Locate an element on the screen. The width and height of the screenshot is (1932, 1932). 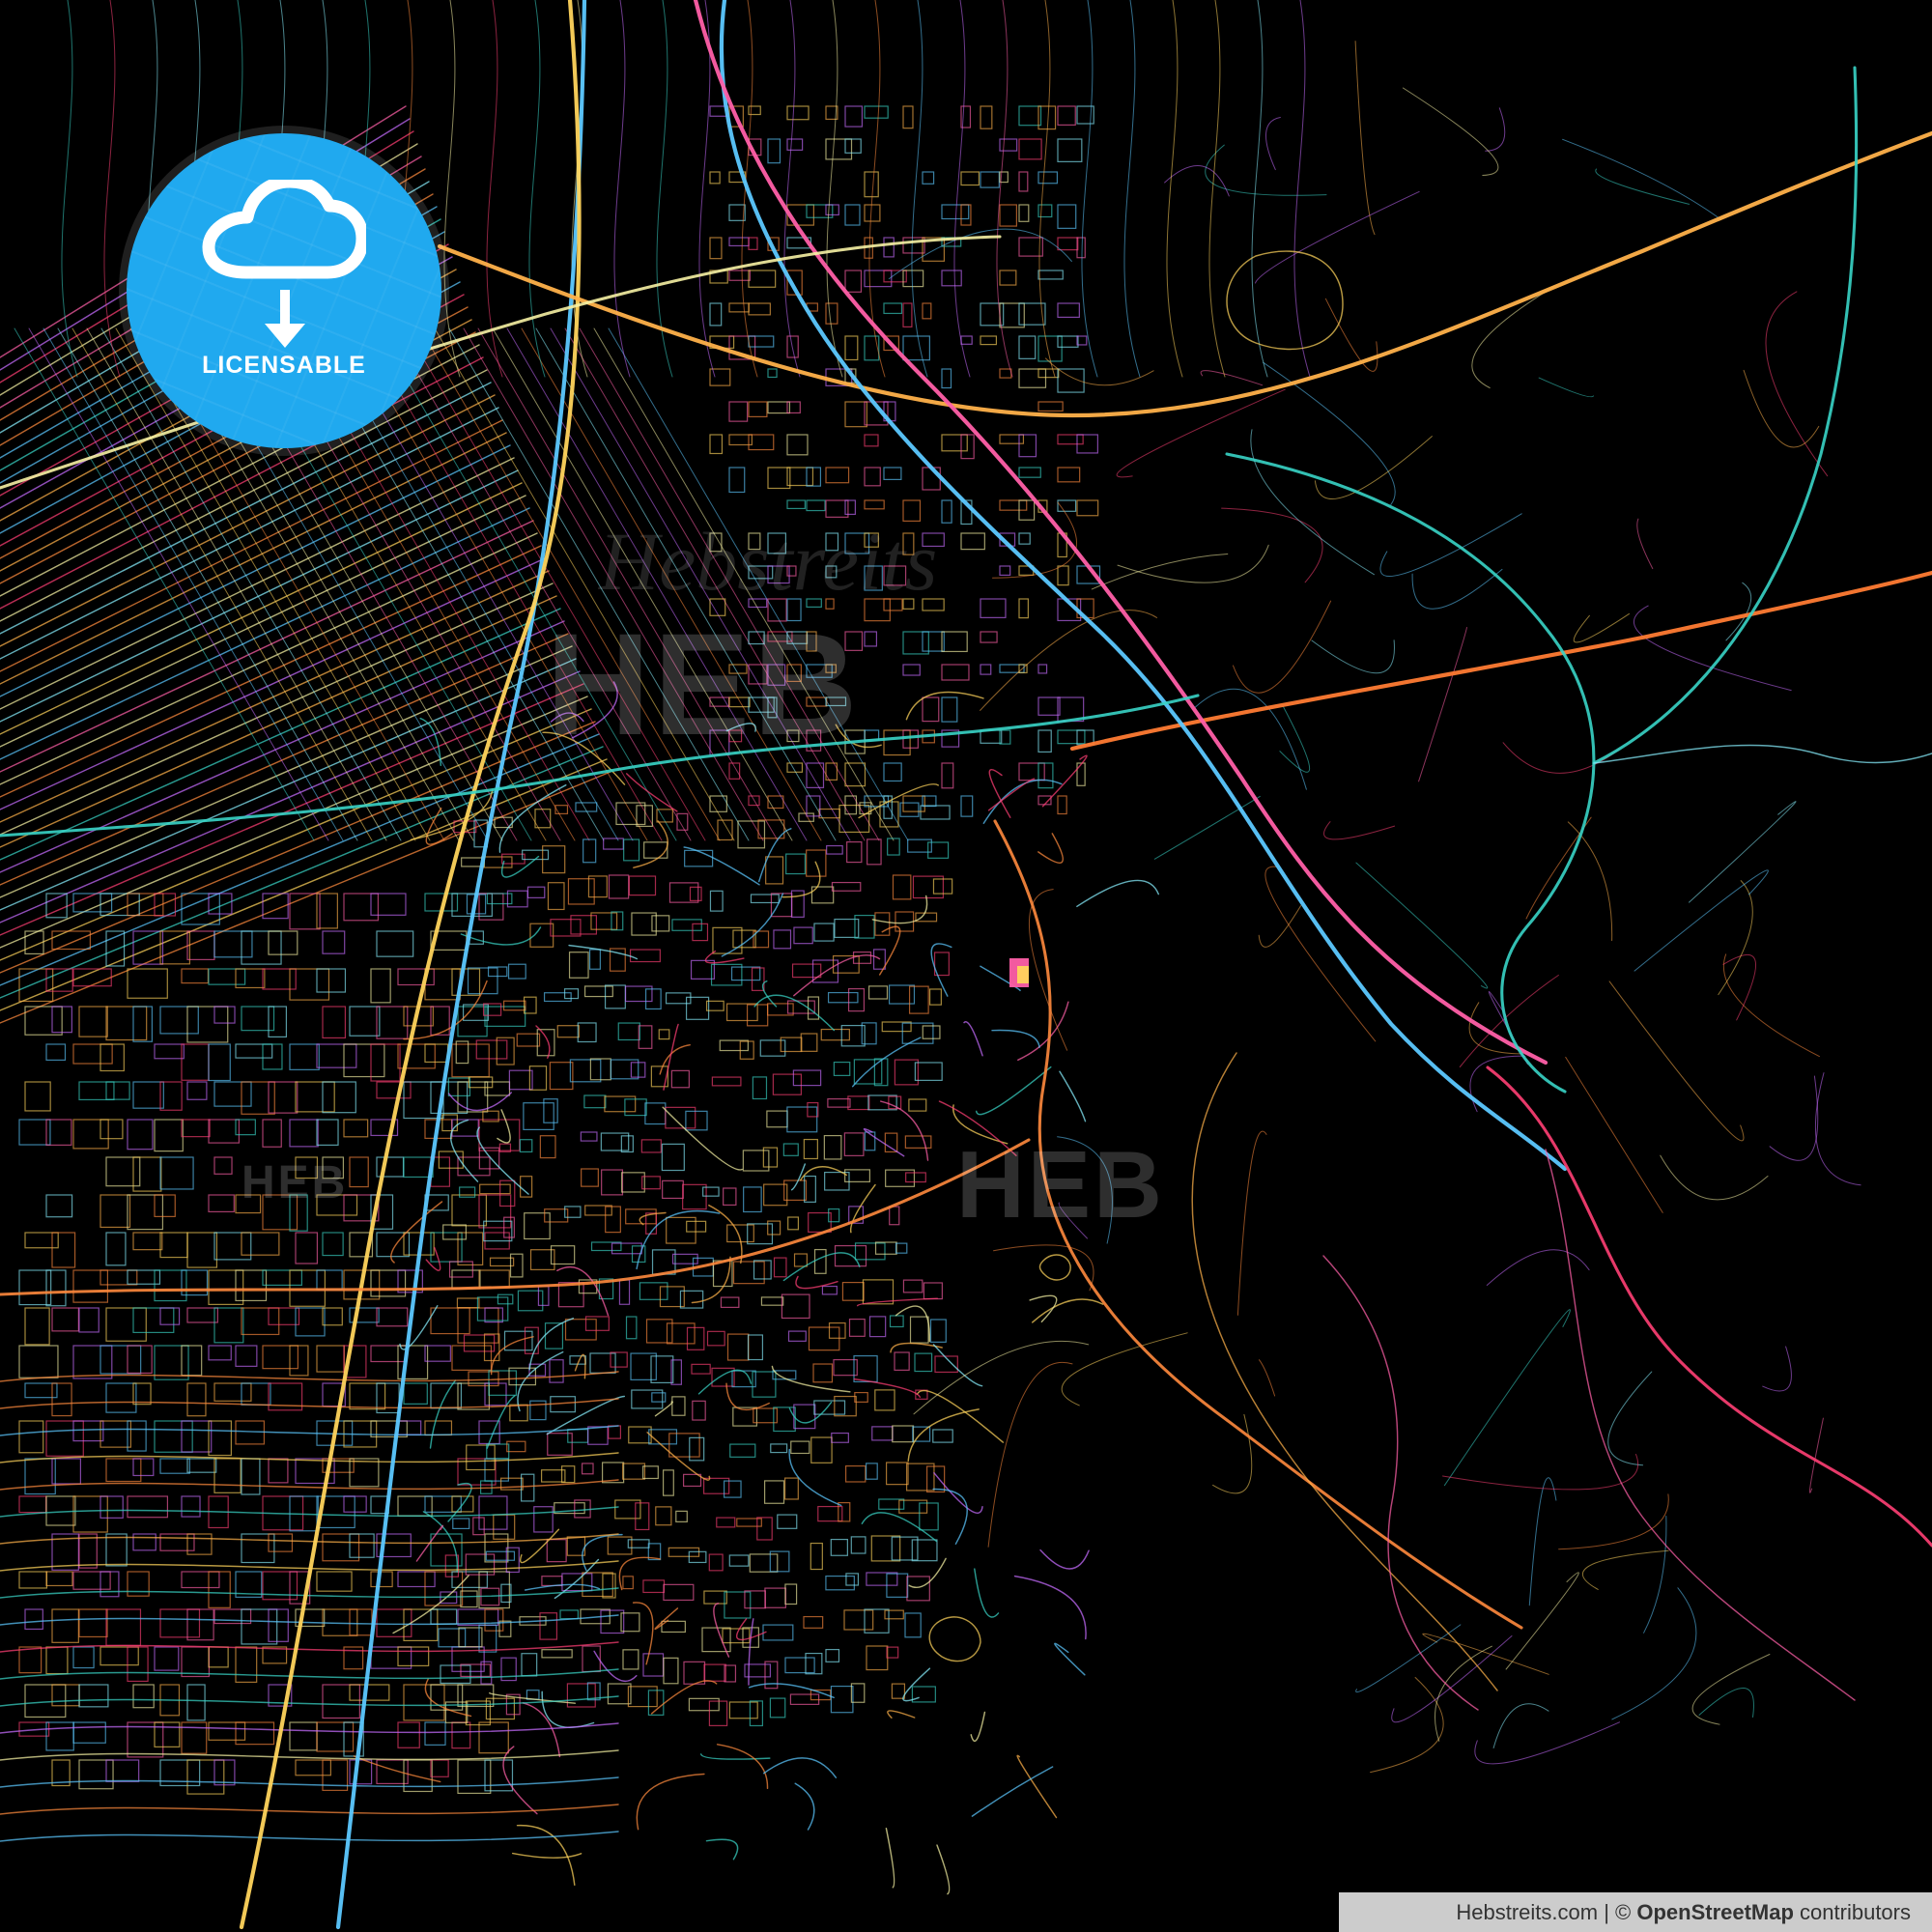
licensable-badge: LICENSABLE is located at coordinates (284, 290).